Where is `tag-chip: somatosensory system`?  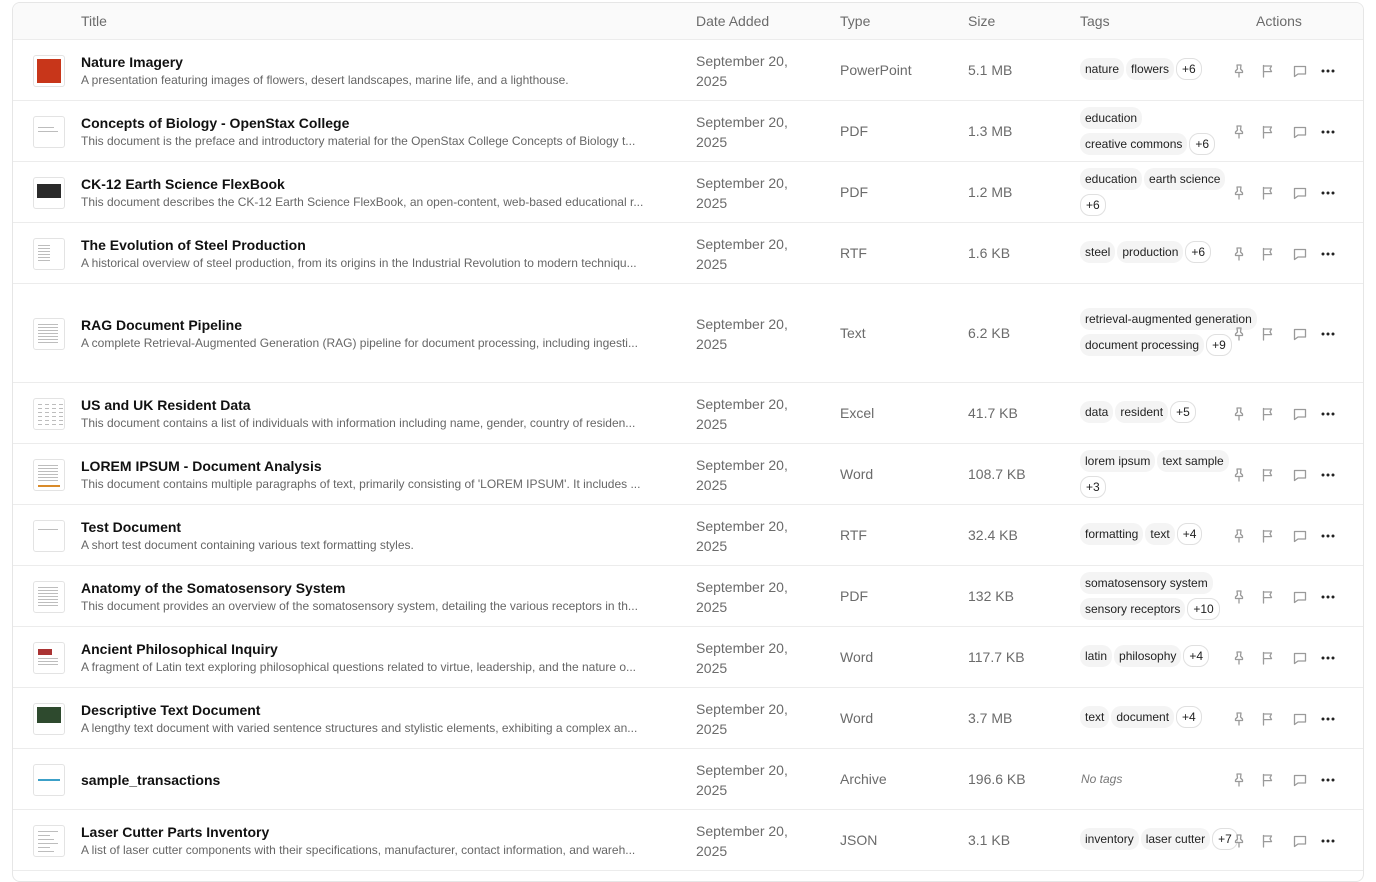 tag-chip: somatosensory system is located at coordinates (1146, 583).